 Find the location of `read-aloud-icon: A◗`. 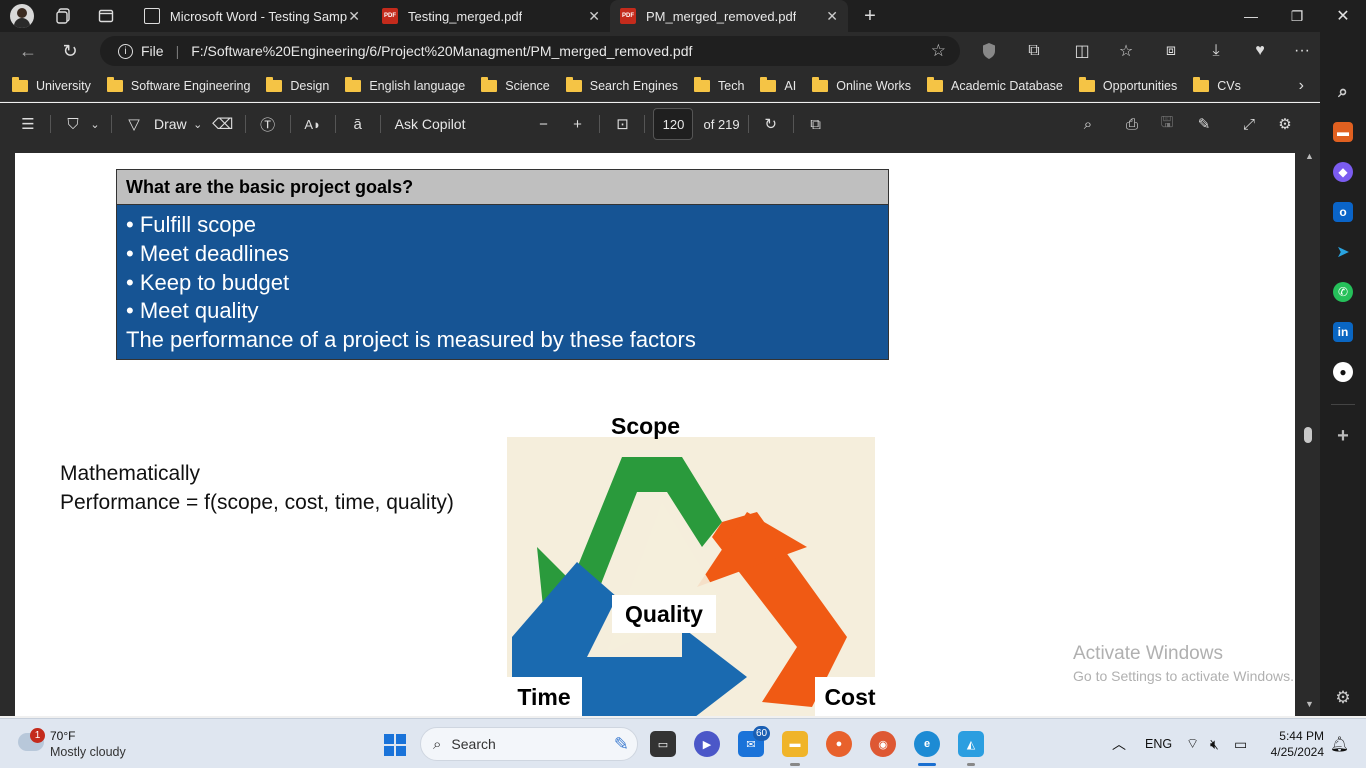

read-aloud-icon: A◗ is located at coordinates (313, 124).